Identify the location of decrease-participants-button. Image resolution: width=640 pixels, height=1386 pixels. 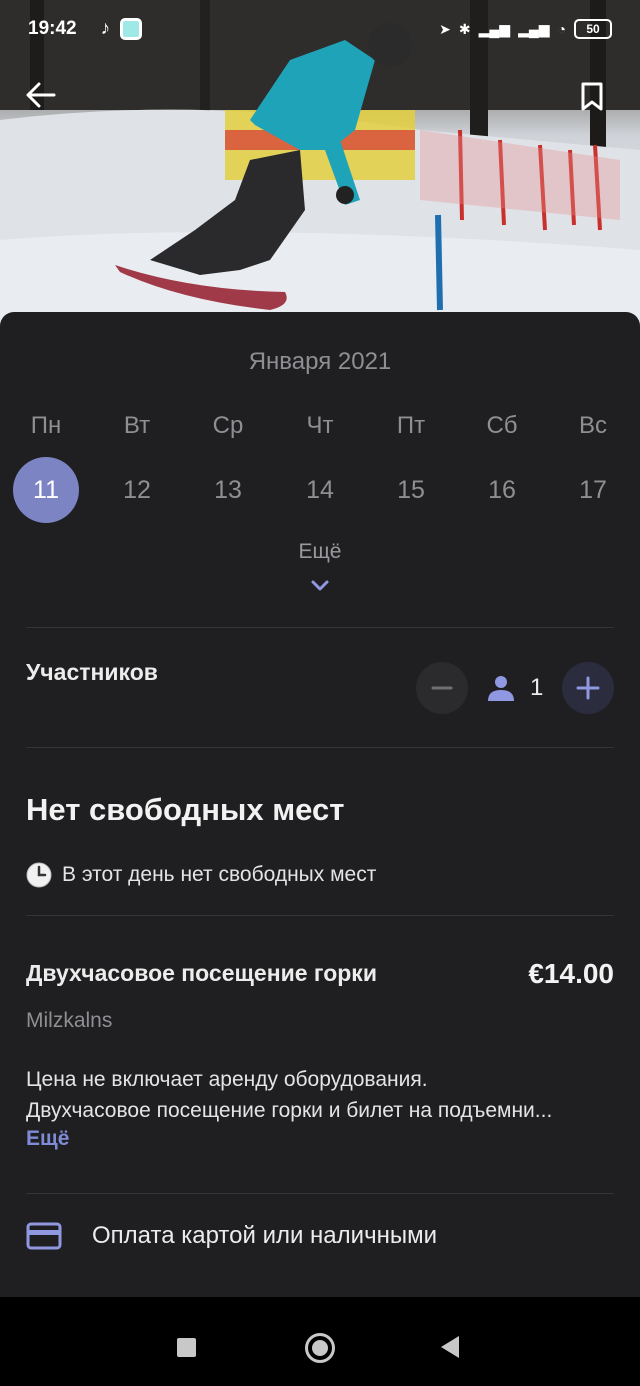
(442, 688).